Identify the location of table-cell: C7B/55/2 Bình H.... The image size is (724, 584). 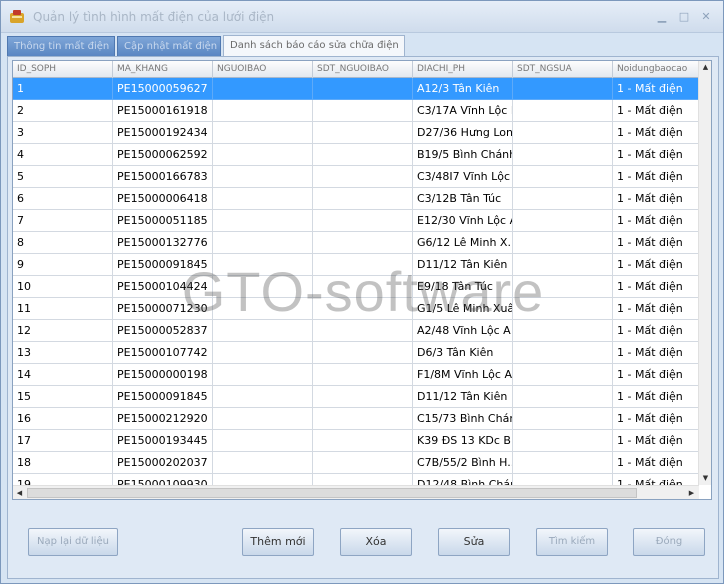
(463, 463).